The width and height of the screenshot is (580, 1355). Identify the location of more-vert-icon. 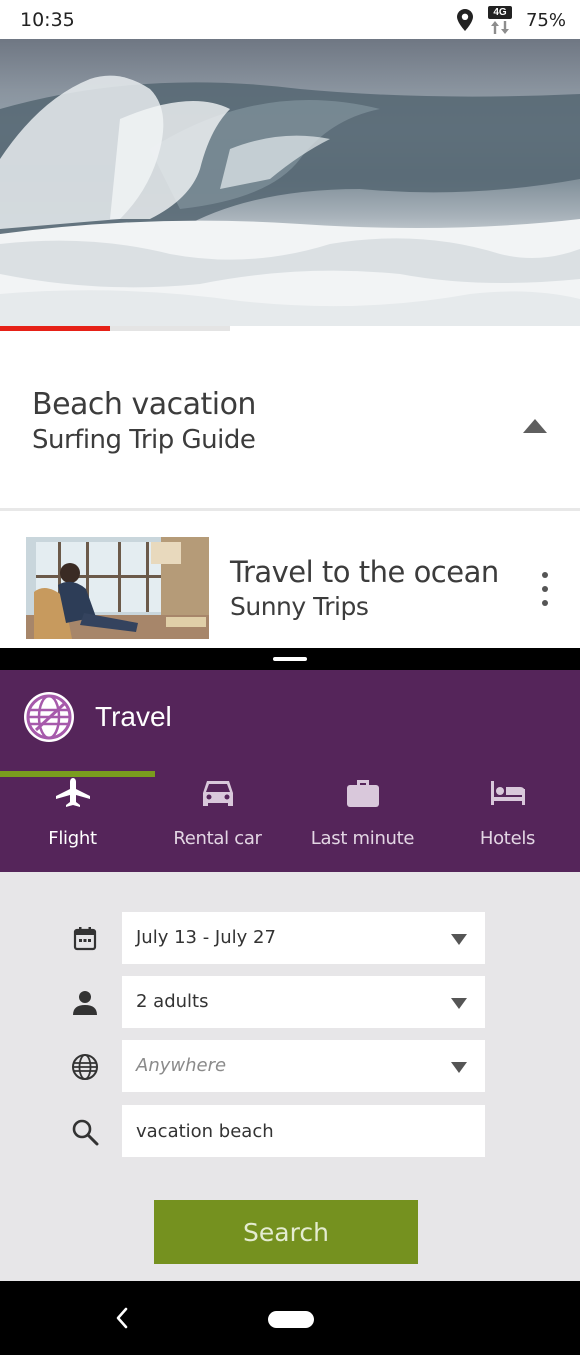
(545, 589).